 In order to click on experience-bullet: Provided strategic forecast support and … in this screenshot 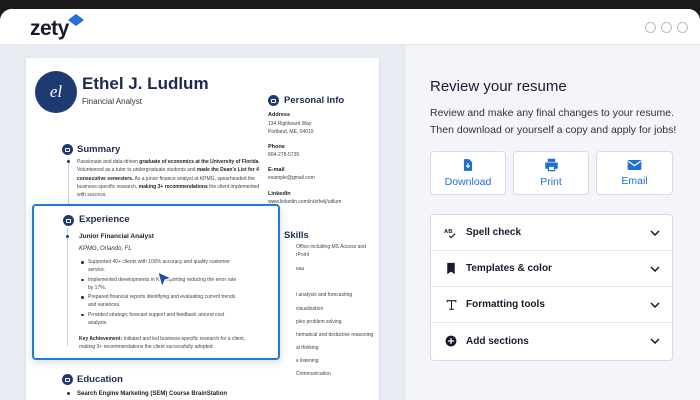, I will do `click(160, 319)`.